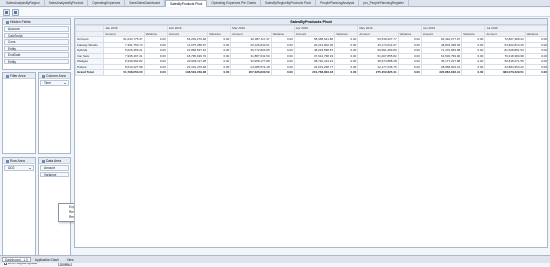 The width and height of the screenshot is (550, 267). What do you see at coordinates (19, 168) in the screenshot?
I see `row-field-ud2: UD2` at bounding box center [19, 168].